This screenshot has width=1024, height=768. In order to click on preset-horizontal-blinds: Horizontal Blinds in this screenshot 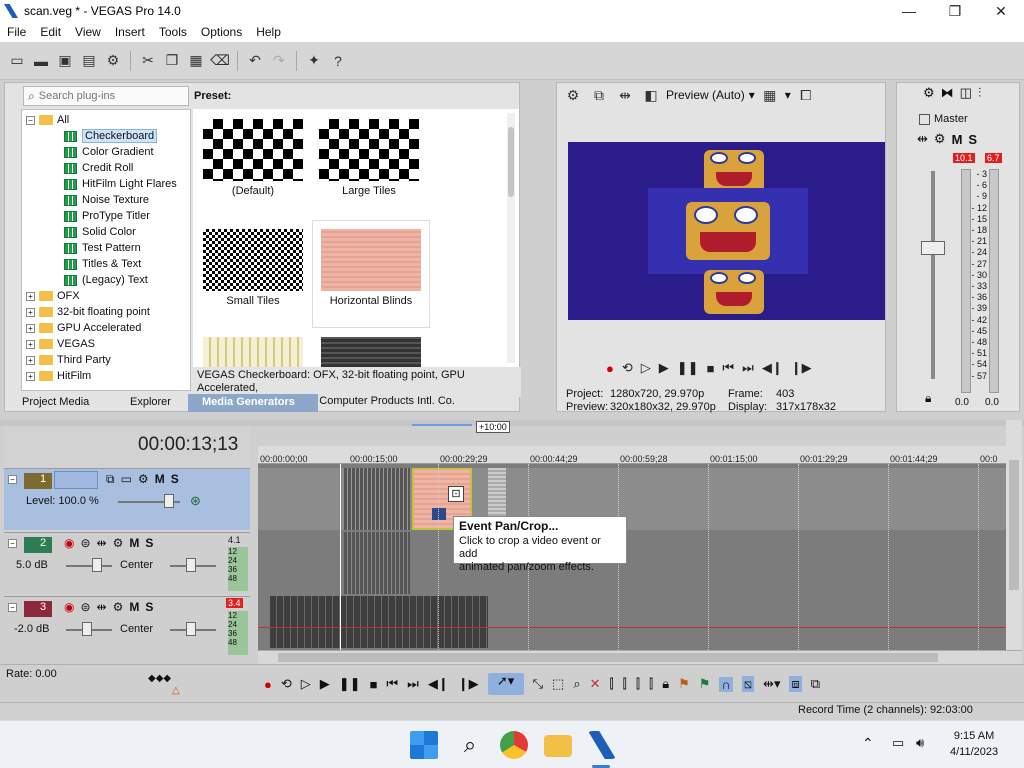, I will do `click(371, 274)`.